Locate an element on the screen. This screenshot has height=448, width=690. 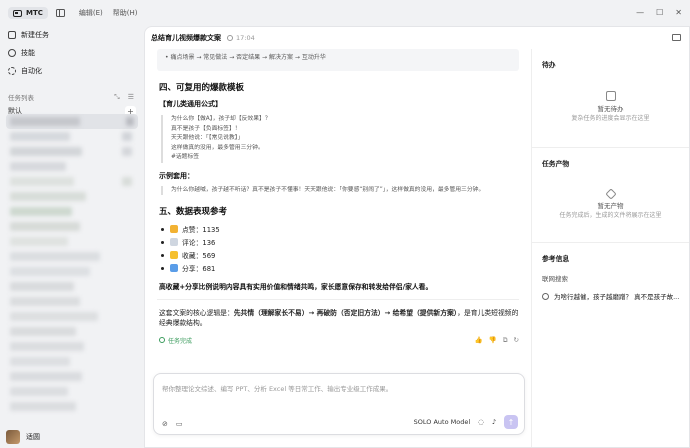
attach-icon: ⊘ is located at coordinates (165, 424).